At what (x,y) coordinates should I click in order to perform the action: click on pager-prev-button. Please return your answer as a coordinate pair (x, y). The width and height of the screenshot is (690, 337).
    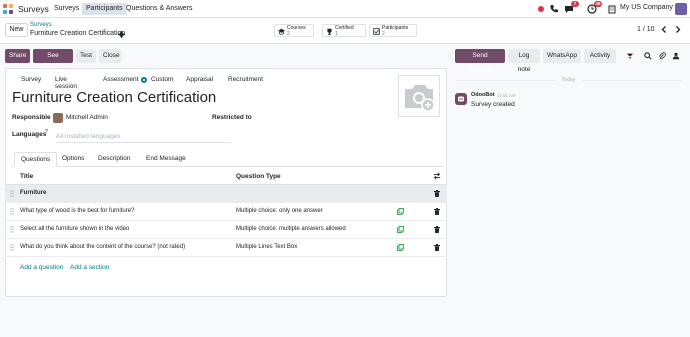
    Looking at the image, I should click on (664, 29).